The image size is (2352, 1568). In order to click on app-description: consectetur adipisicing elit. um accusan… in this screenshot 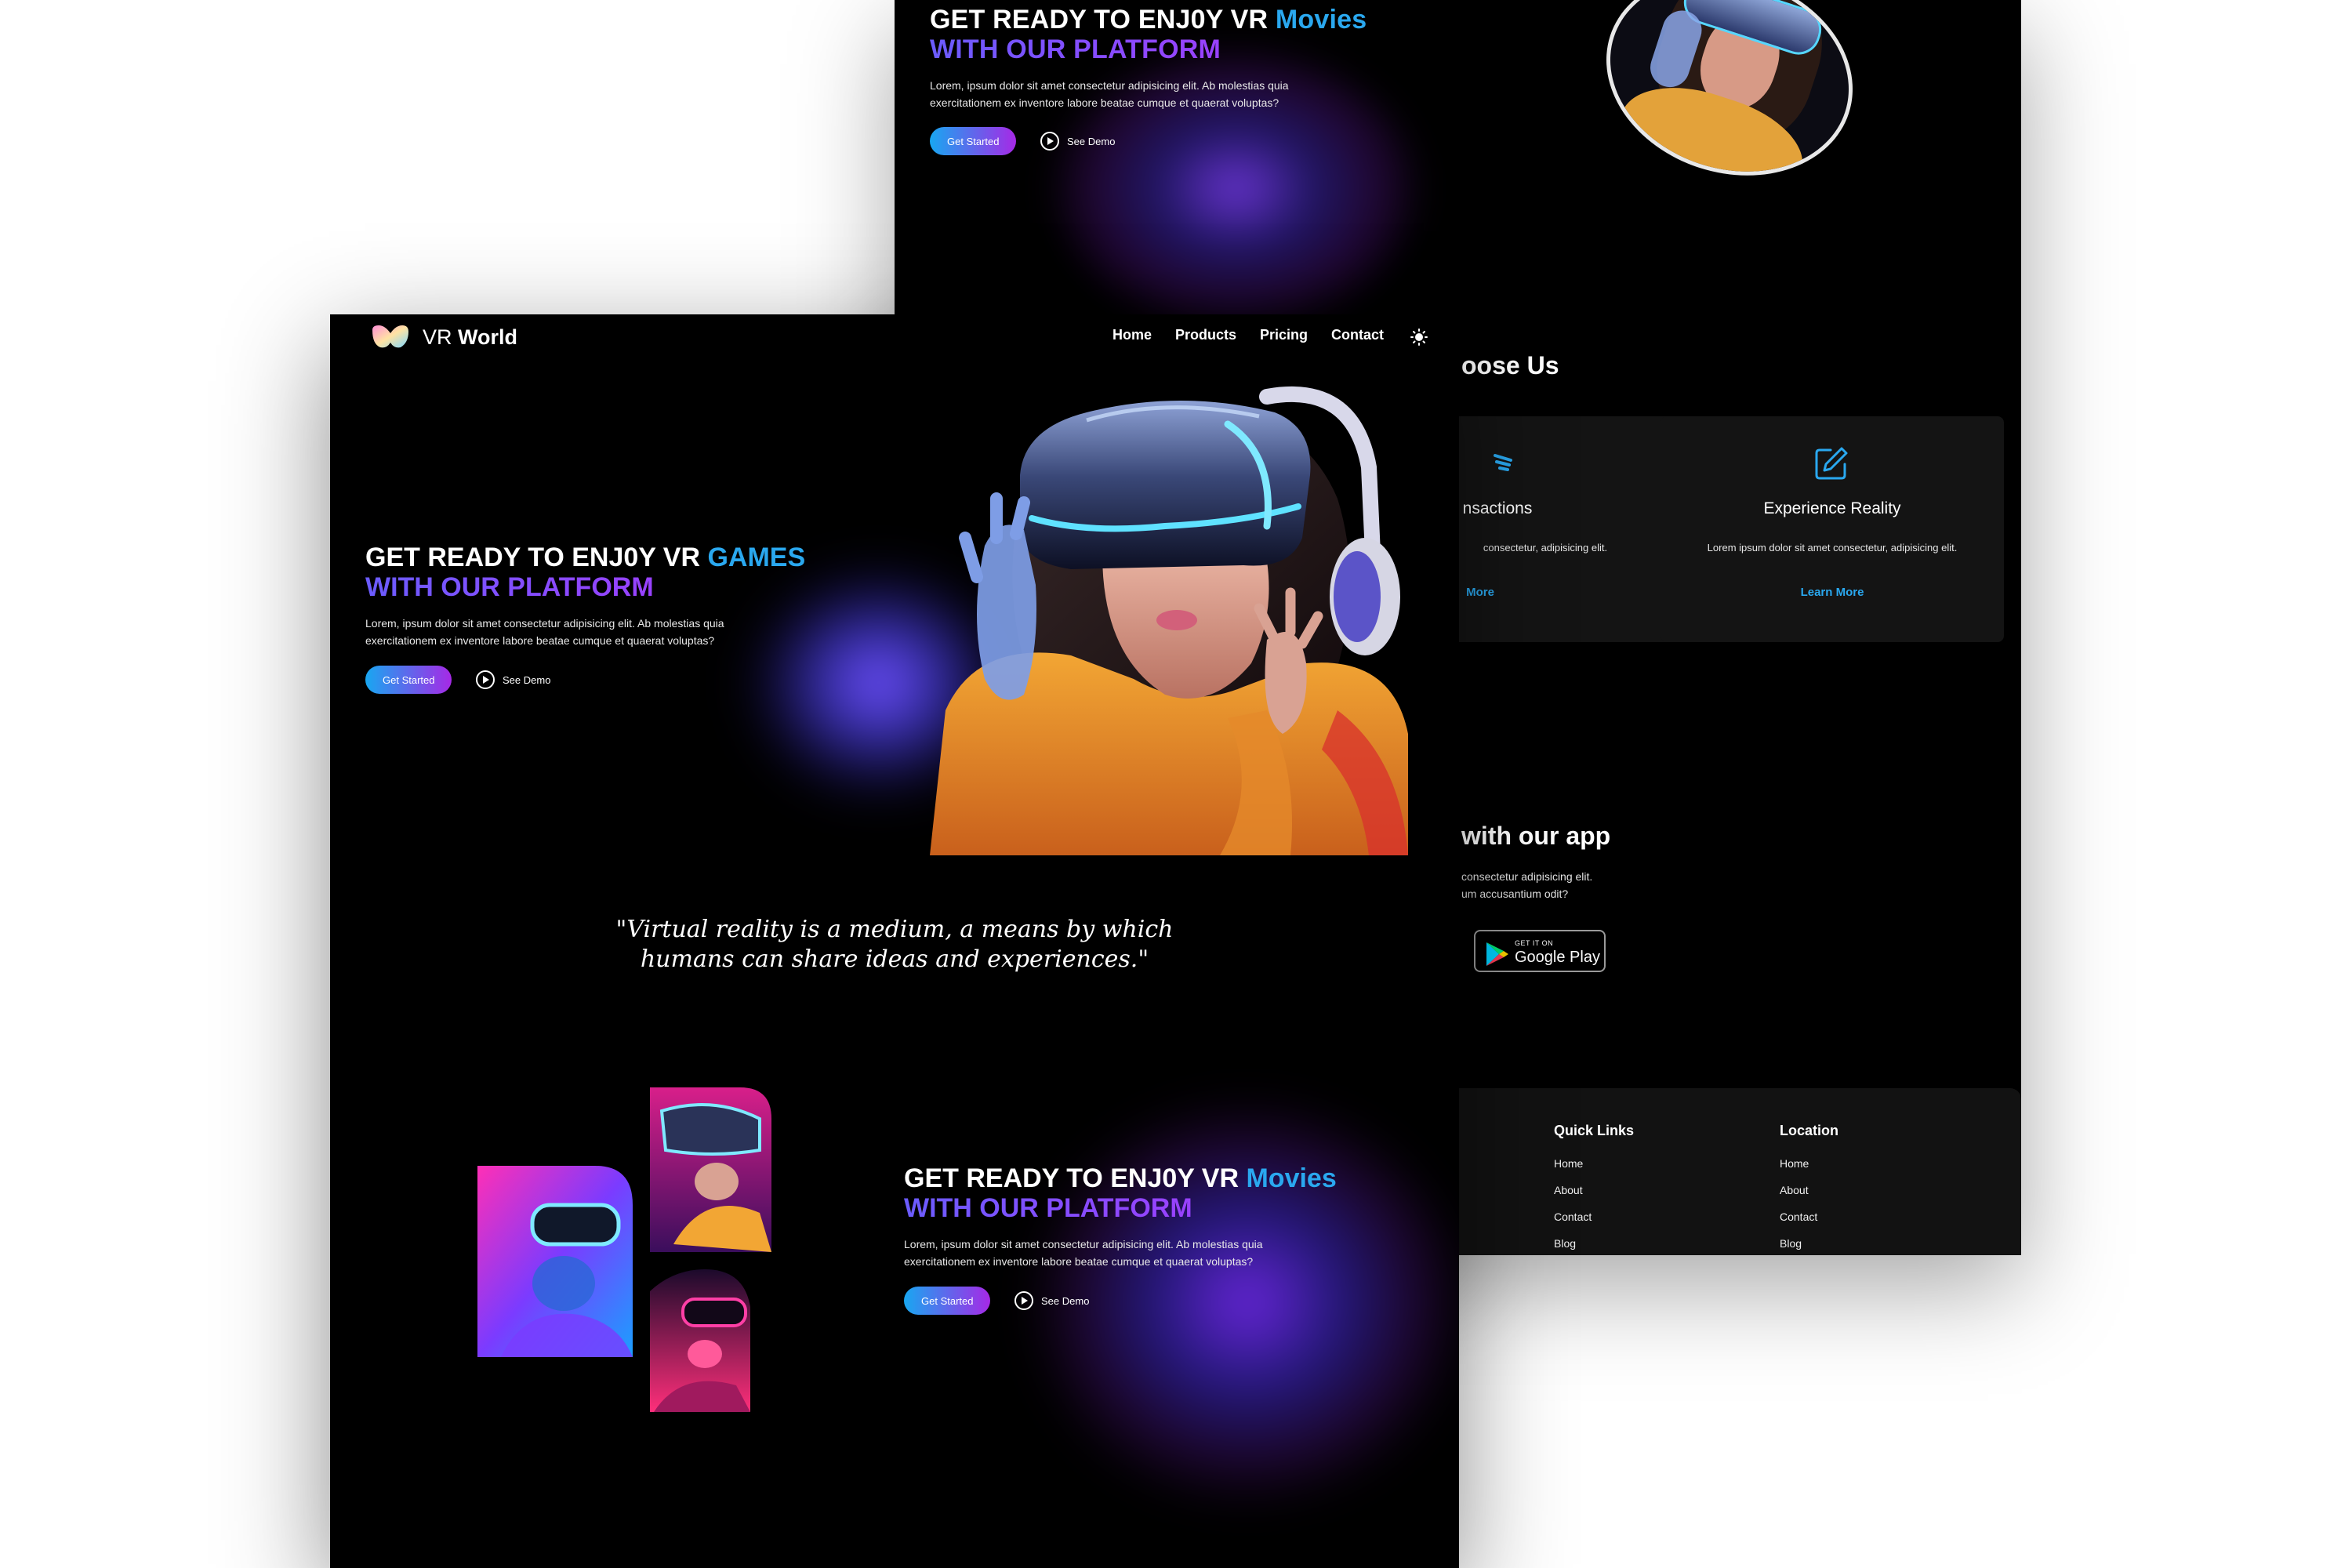, I will do `click(1527, 885)`.